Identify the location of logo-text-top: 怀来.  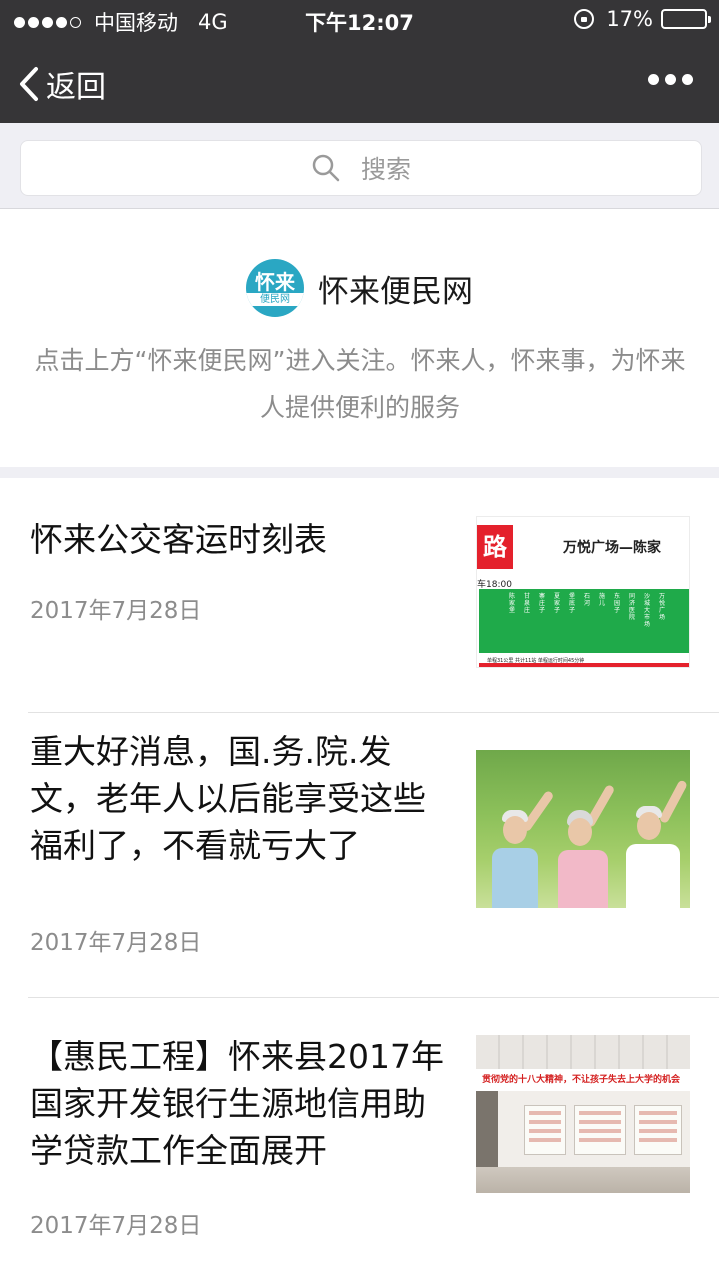
(275, 281).